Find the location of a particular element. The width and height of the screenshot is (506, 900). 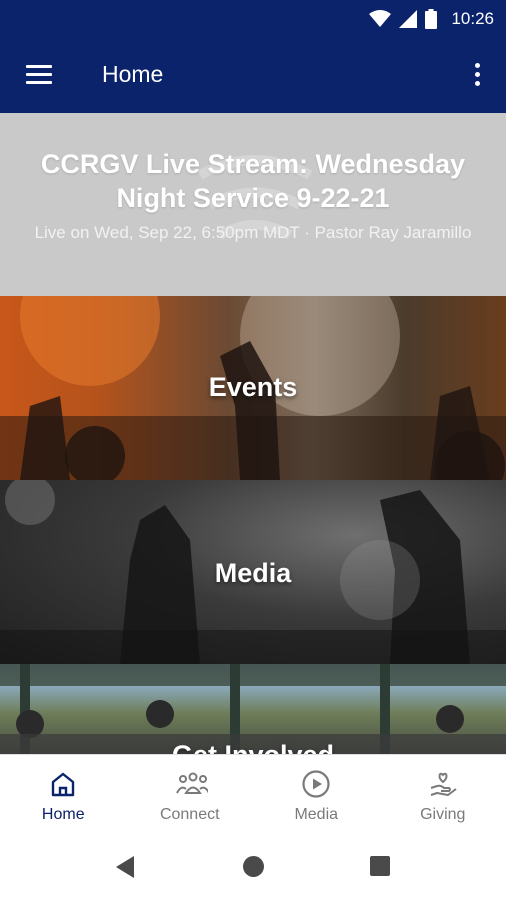

page-title: Home is located at coordinates (133, 74).